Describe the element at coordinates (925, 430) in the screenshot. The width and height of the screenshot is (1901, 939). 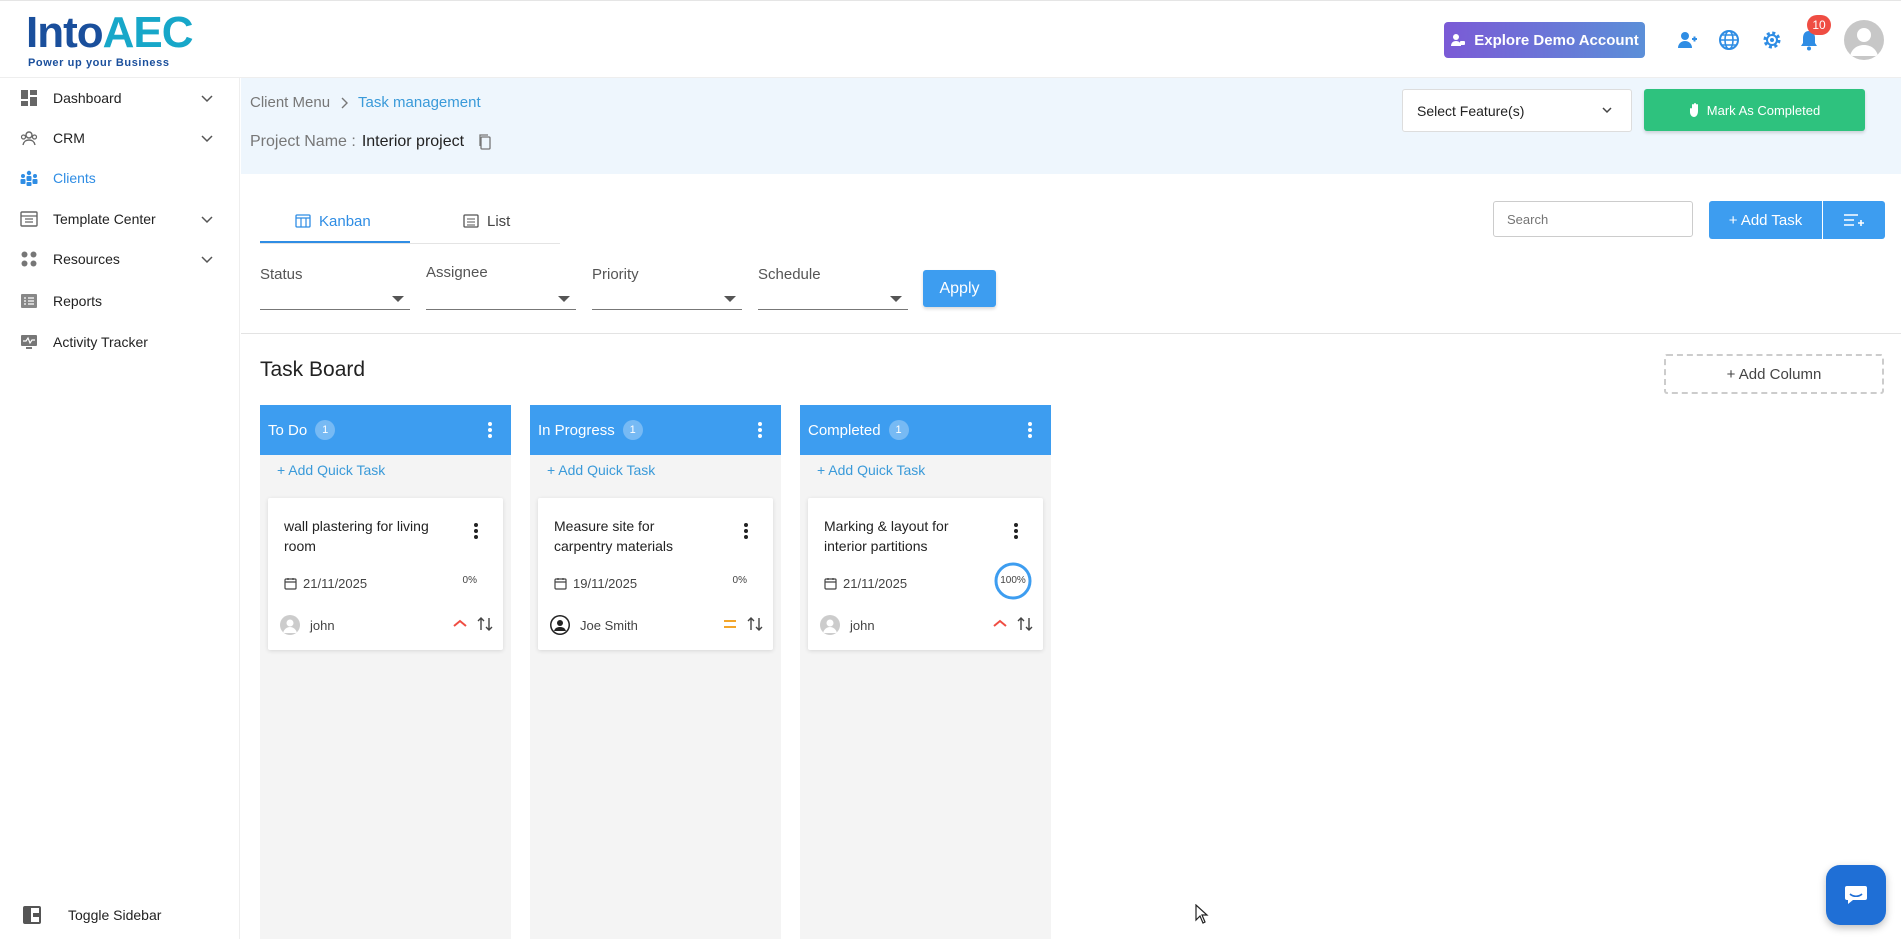
I see `column-header: Completed 1` at that location.